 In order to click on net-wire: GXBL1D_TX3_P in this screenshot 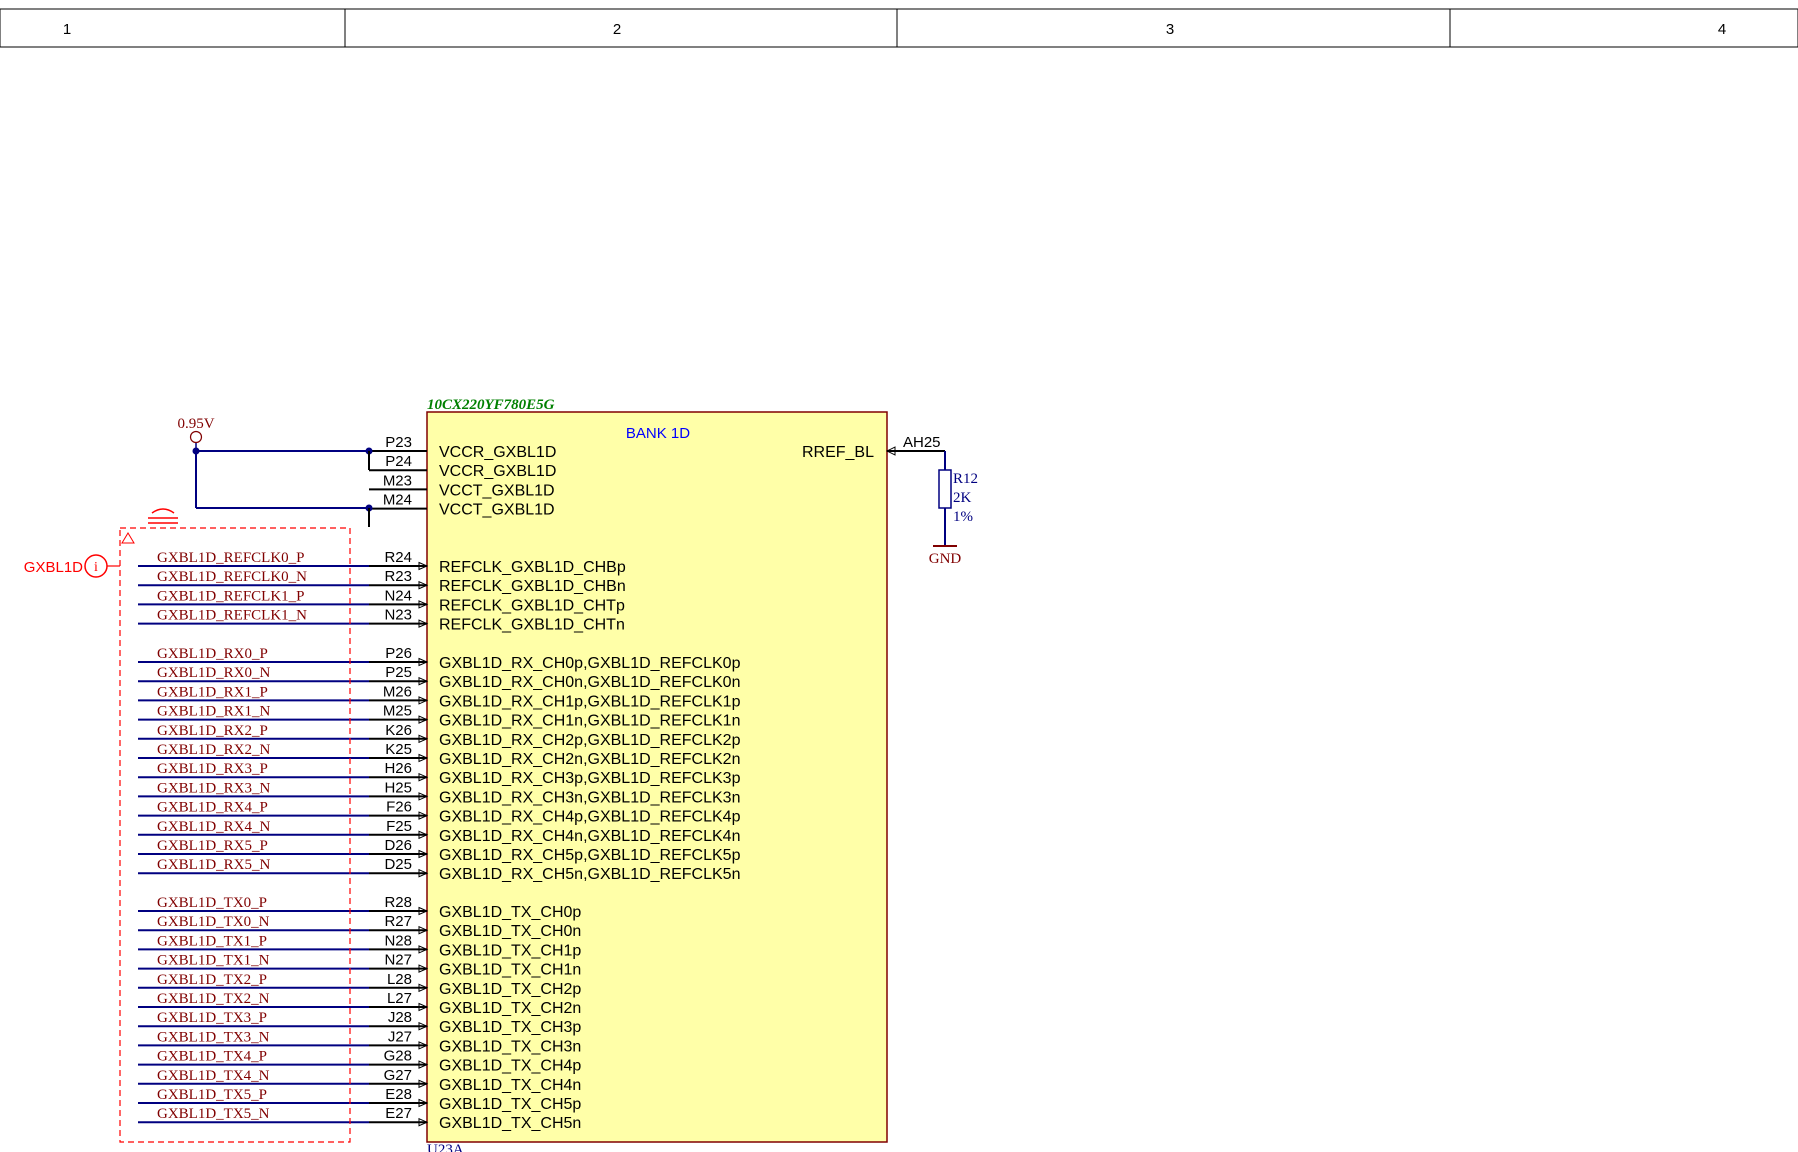, I will do `click(253, 1019)`.